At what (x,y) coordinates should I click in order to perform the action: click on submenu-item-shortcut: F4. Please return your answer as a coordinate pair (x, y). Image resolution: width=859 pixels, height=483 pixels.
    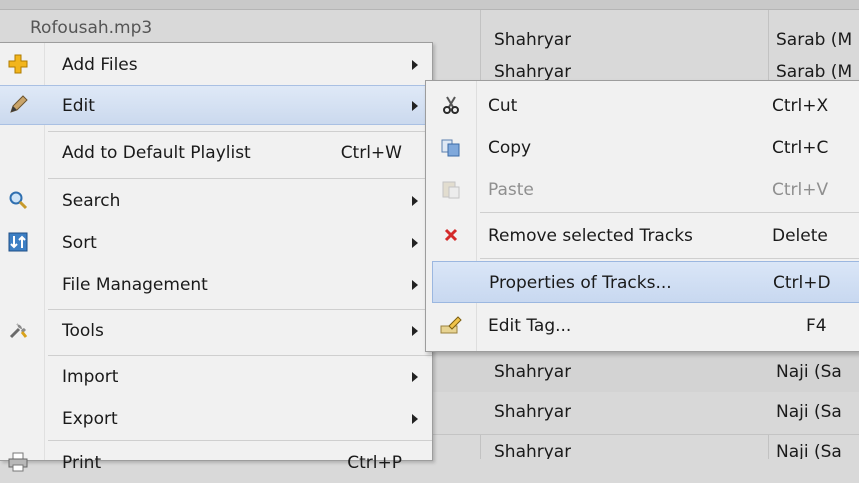
    Looking at the image, I should click on (816, 326).